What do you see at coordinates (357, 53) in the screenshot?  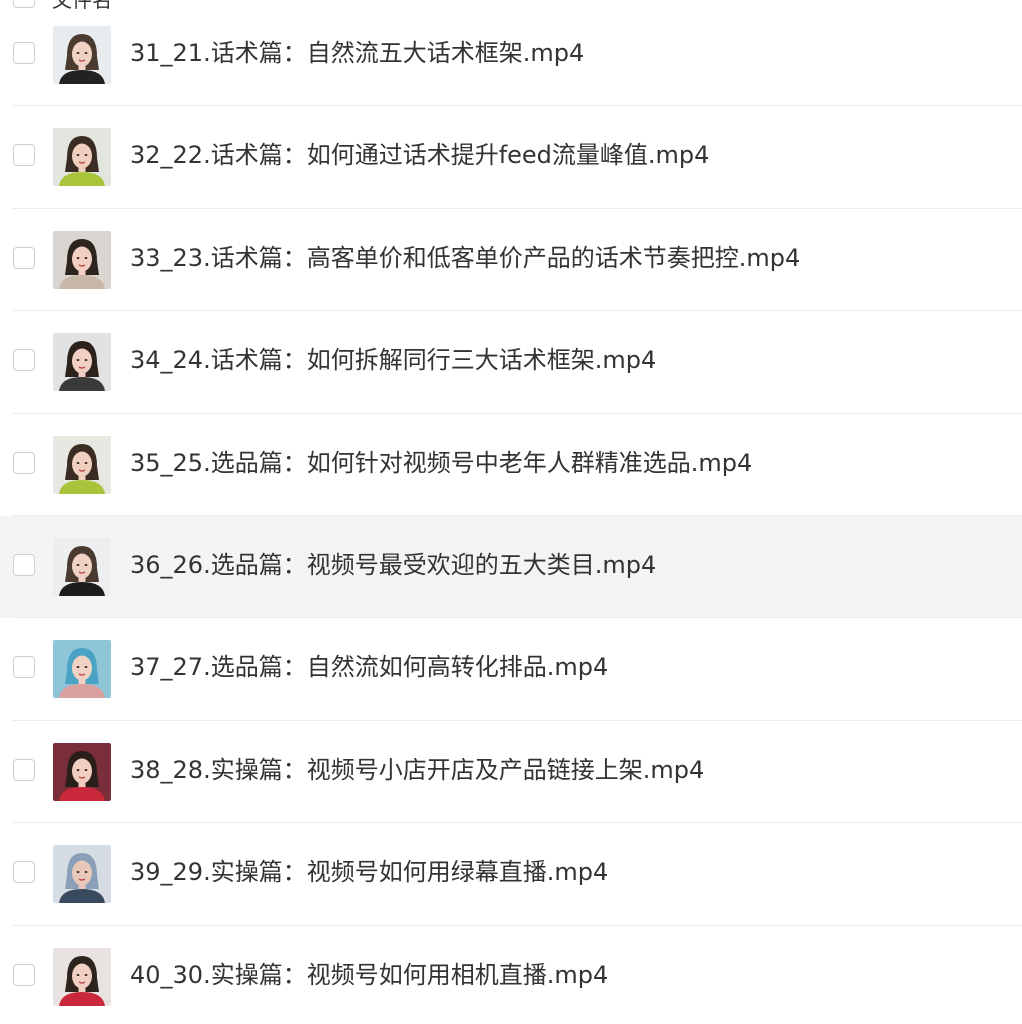 I see `file-name: 31_21.话术篇：自然流五大话术框架.mp4` at bounding box center [357, 53].